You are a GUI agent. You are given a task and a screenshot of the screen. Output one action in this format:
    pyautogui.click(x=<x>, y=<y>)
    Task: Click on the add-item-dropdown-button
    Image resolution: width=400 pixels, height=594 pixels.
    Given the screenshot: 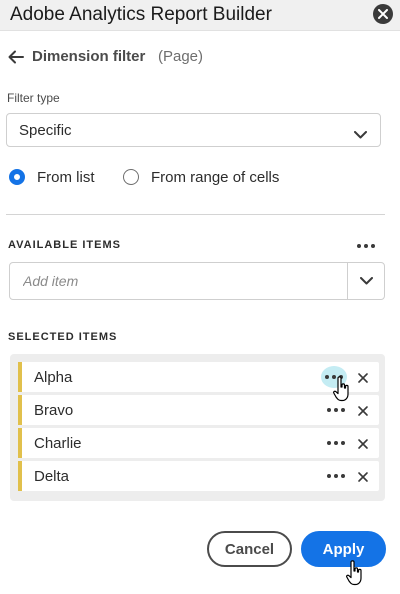 What is the action you would take?
    pyautogui.click(x=366, y=281)
    